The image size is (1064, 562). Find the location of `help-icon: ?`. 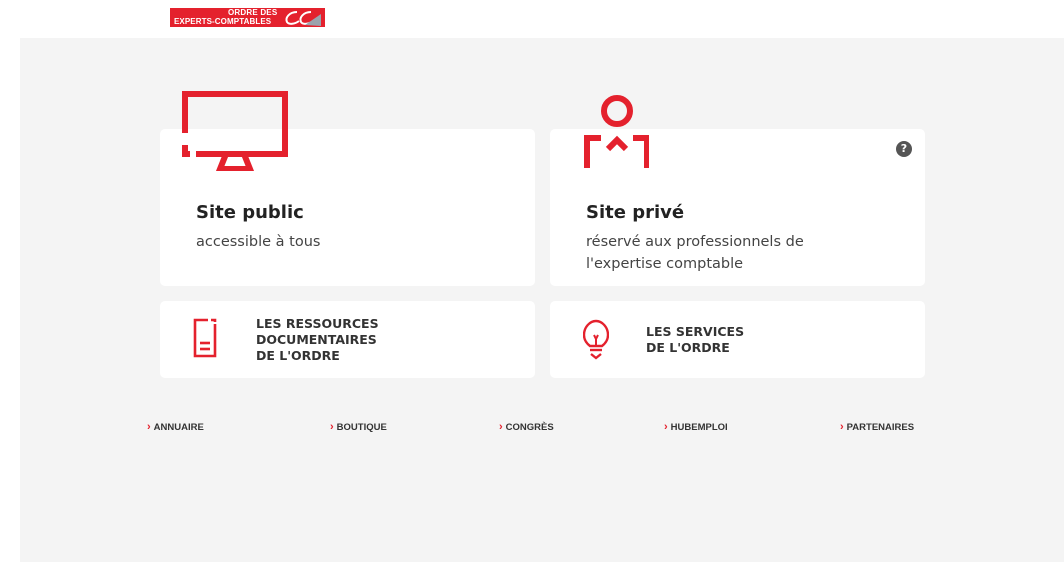

help-icon: ? is located at coordinates (904, 149).